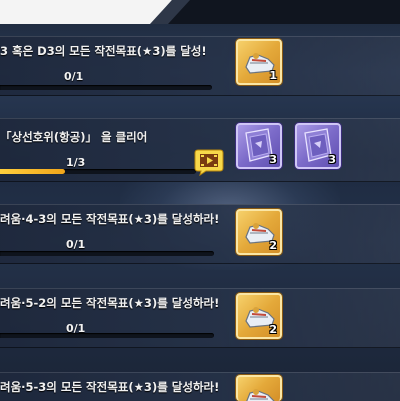 This screenshot has width=400, height=401. Describe the element at coordinates (200, 318) in the screenshot. I see `mission-row: 려움·5-2의 모든 작전목표(★3)를 달성하라! 0/1 2` at that location.